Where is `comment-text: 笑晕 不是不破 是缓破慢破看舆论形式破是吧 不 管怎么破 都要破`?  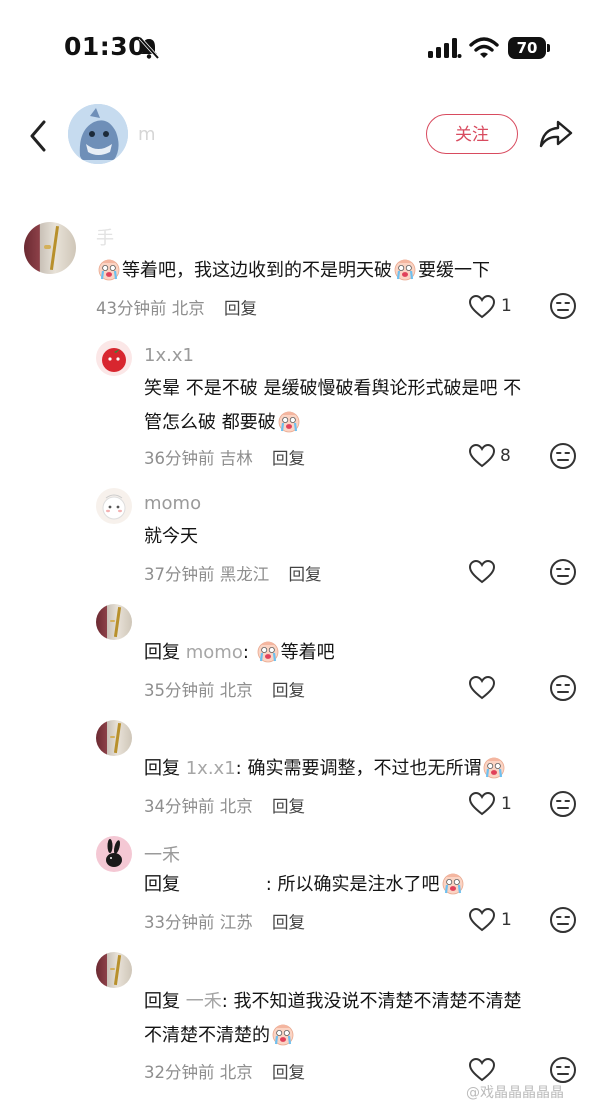 comment-text: 笑晕 不是不破 是缓破慢破看舆论形式破是吧 不 管怎么破 都要破 is located at coordinates (333, 405).